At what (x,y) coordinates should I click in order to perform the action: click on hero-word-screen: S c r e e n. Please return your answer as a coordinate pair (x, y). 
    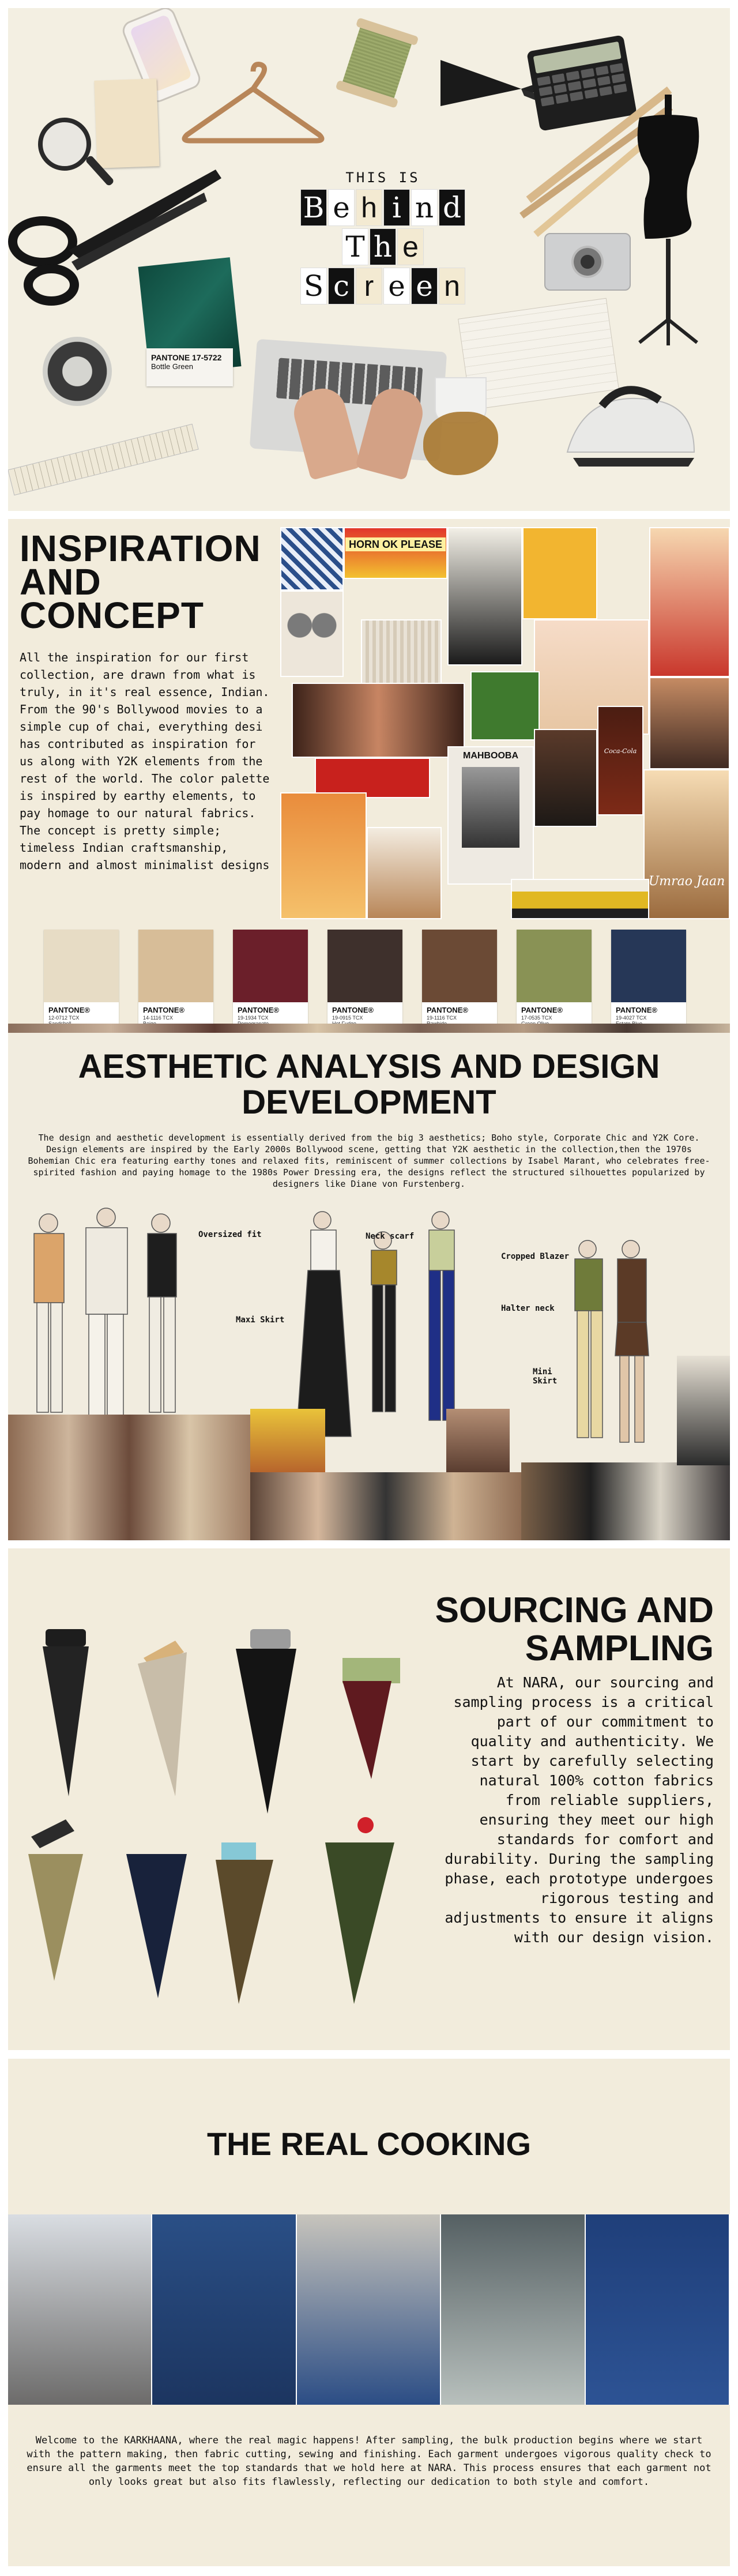
    Looking at the image, I should click on (383, 286).